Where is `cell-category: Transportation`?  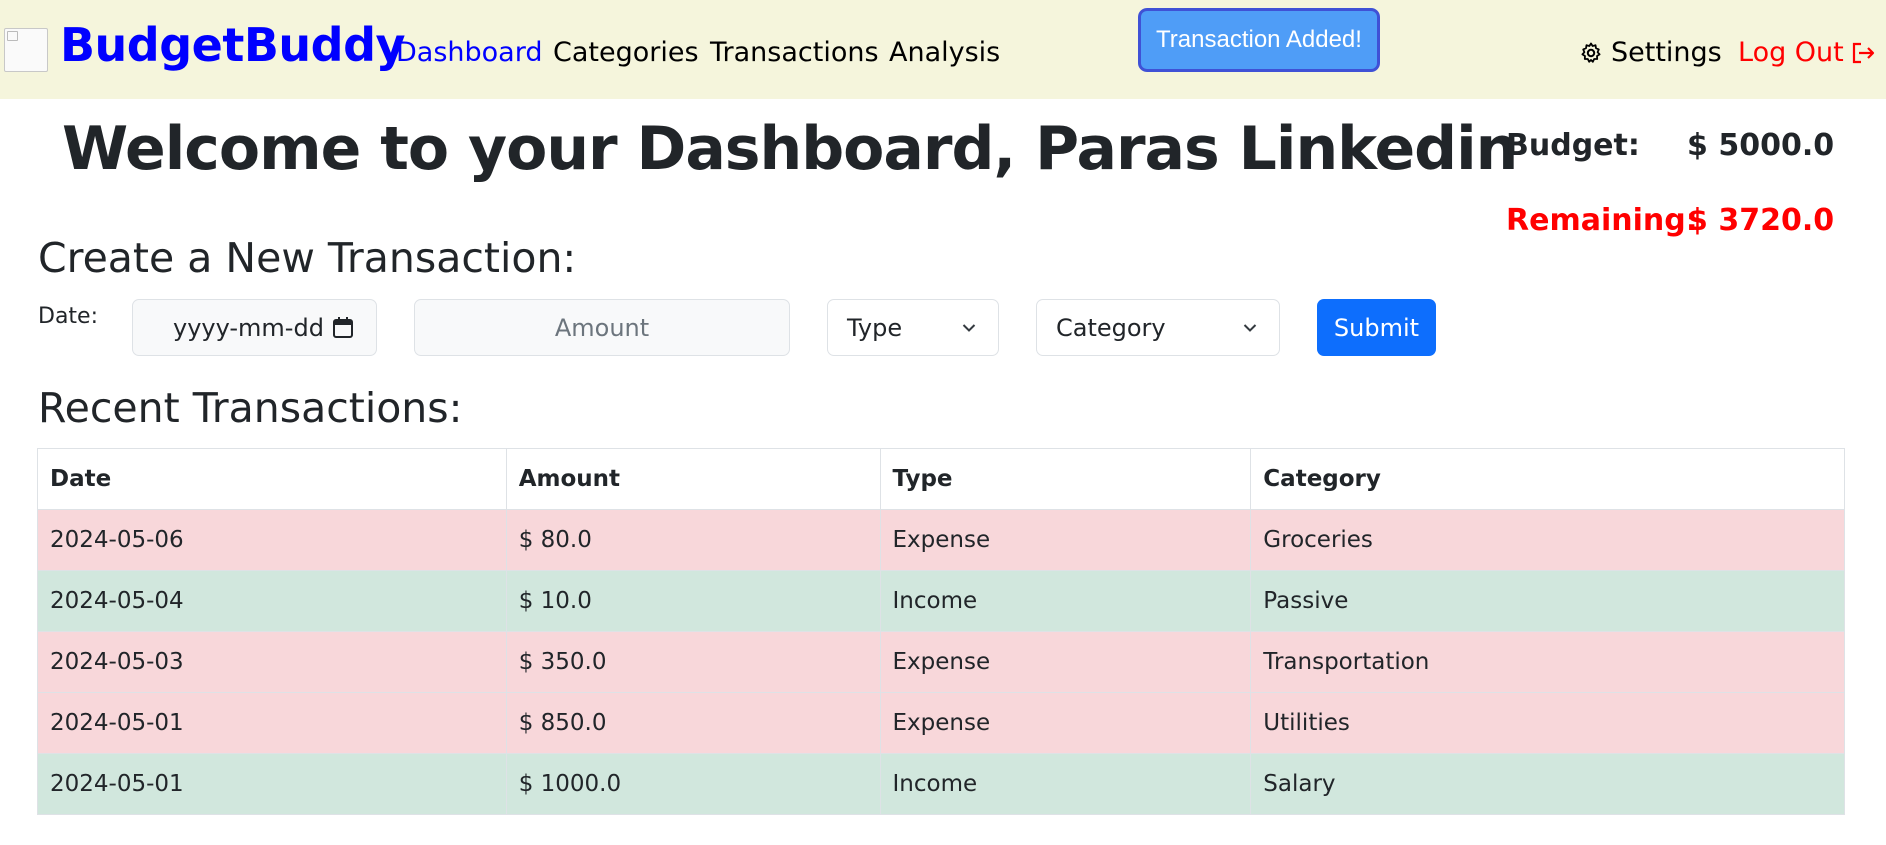
cell-category: Transportation is located at coordinates (1547, 662).